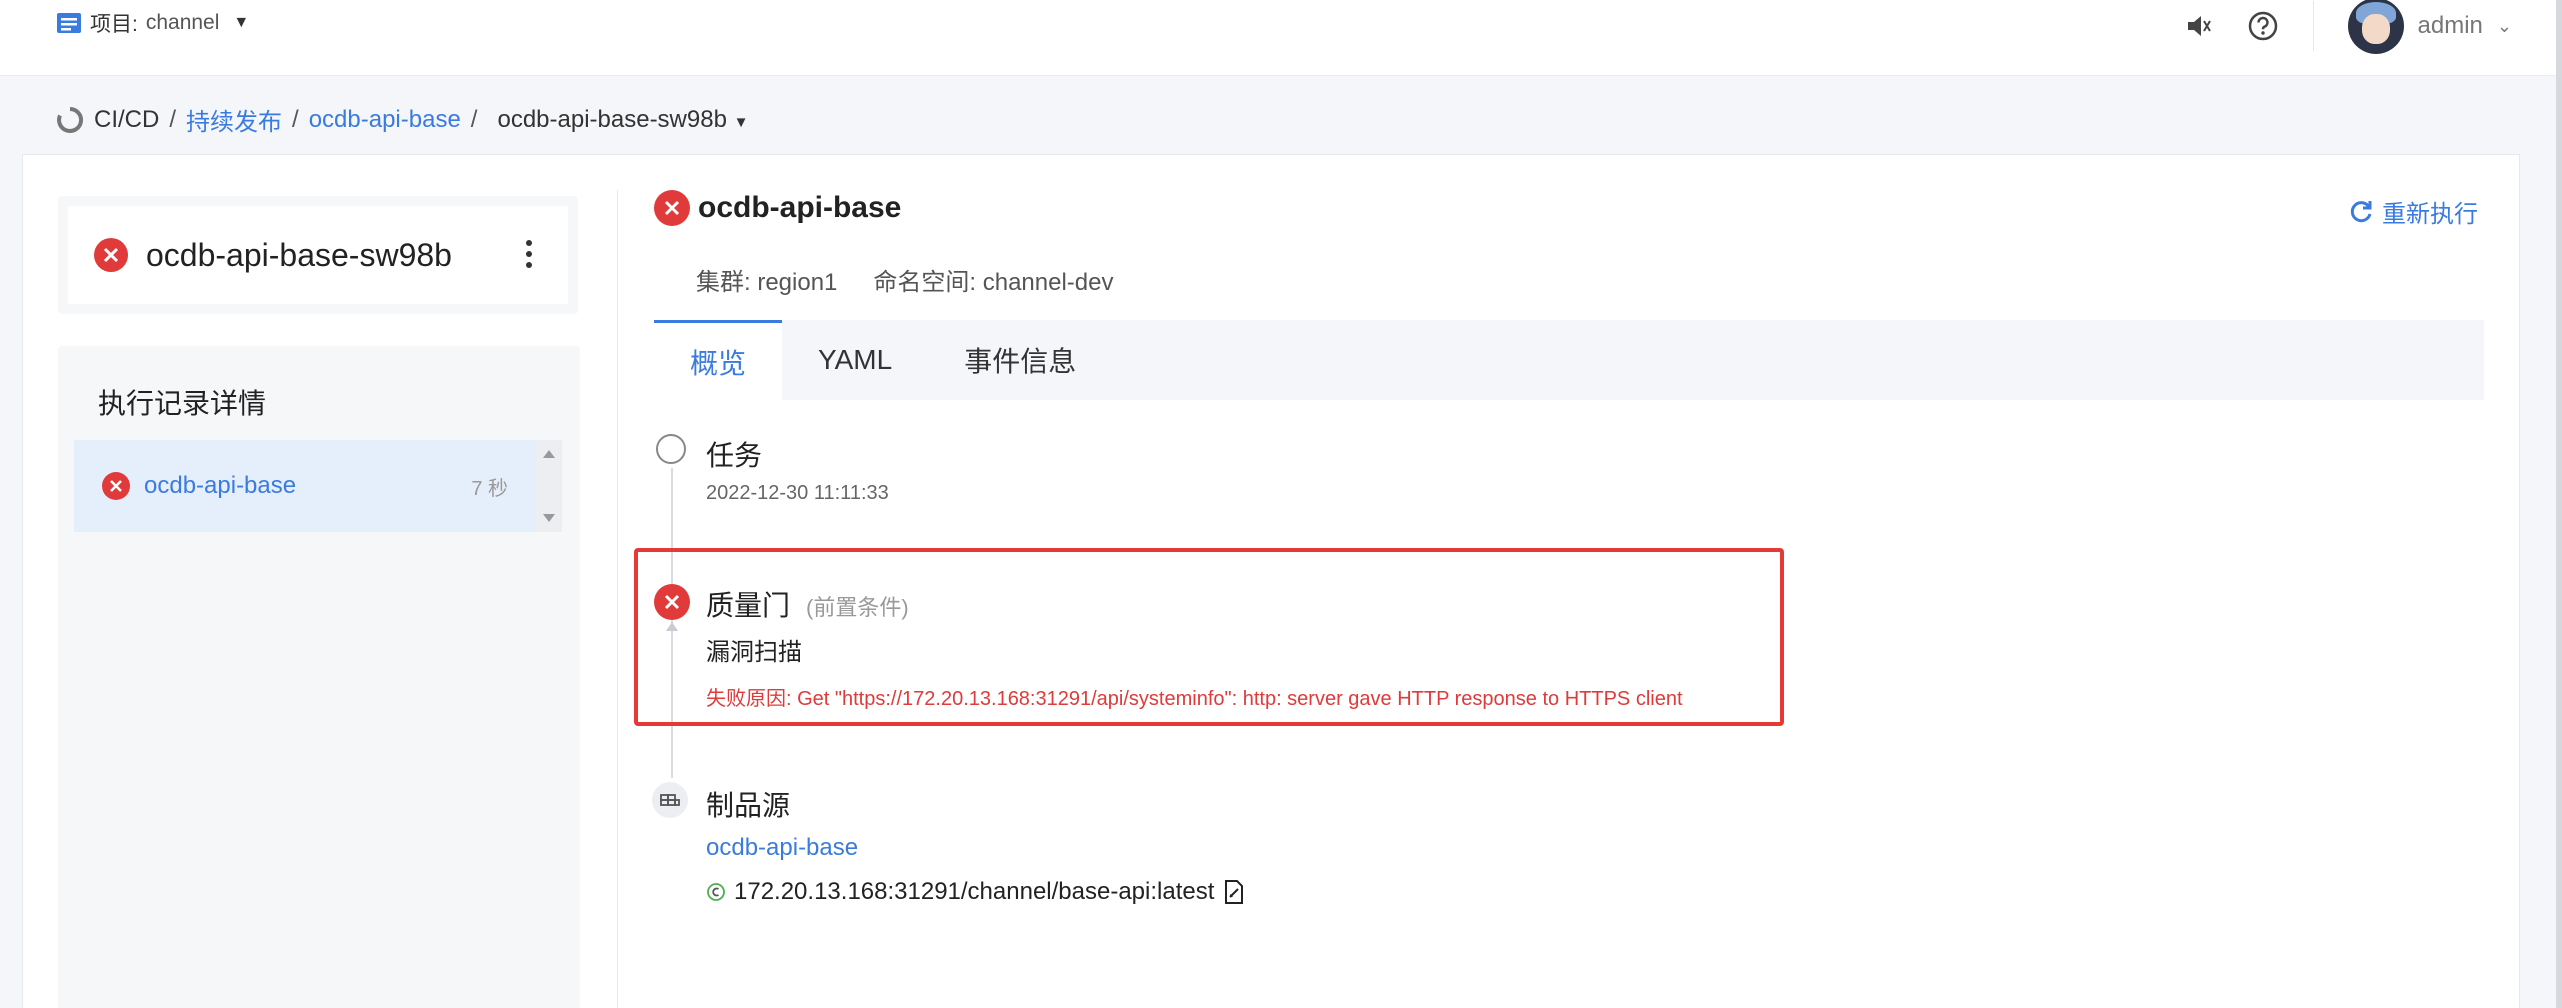 Image resolution: width=2562 pixels, height=1008 pixels. I want to click on run-records-card: 执行记录详情 ocdb-api-base 7 秒, so click(319, 677).